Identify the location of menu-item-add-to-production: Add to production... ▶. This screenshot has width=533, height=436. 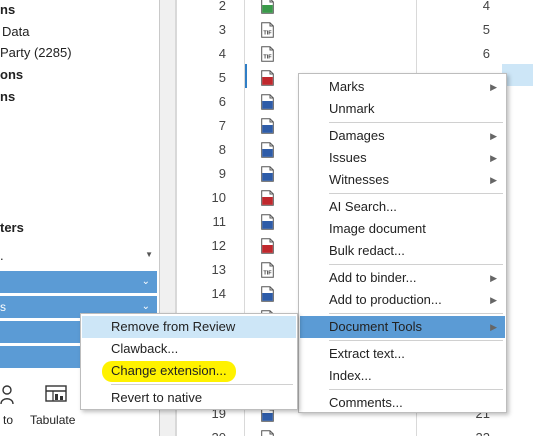
(402, 300).